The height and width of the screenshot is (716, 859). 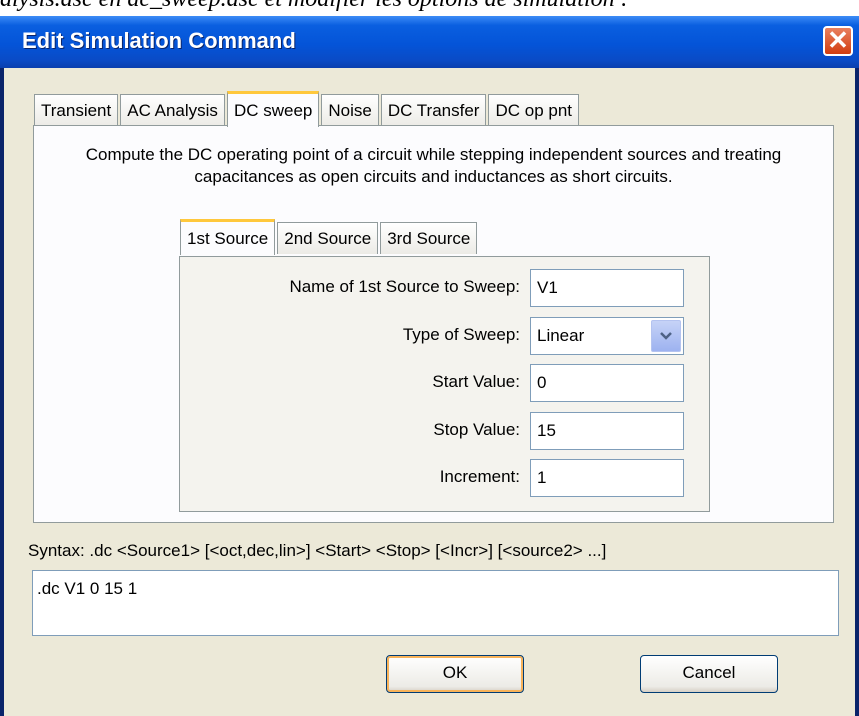 I want to click on tab-ac-analysis: AC Analysis, so click(x=172, y=110).